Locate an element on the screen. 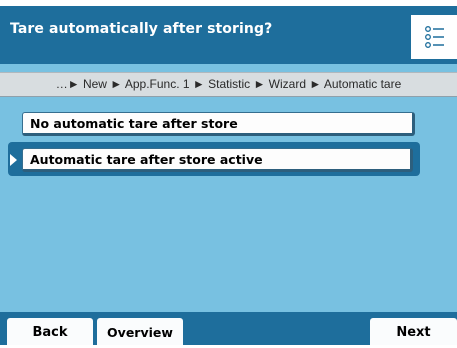 This screenshot has height=348, width=457. list-view-button is located at coordinates (434, 37).